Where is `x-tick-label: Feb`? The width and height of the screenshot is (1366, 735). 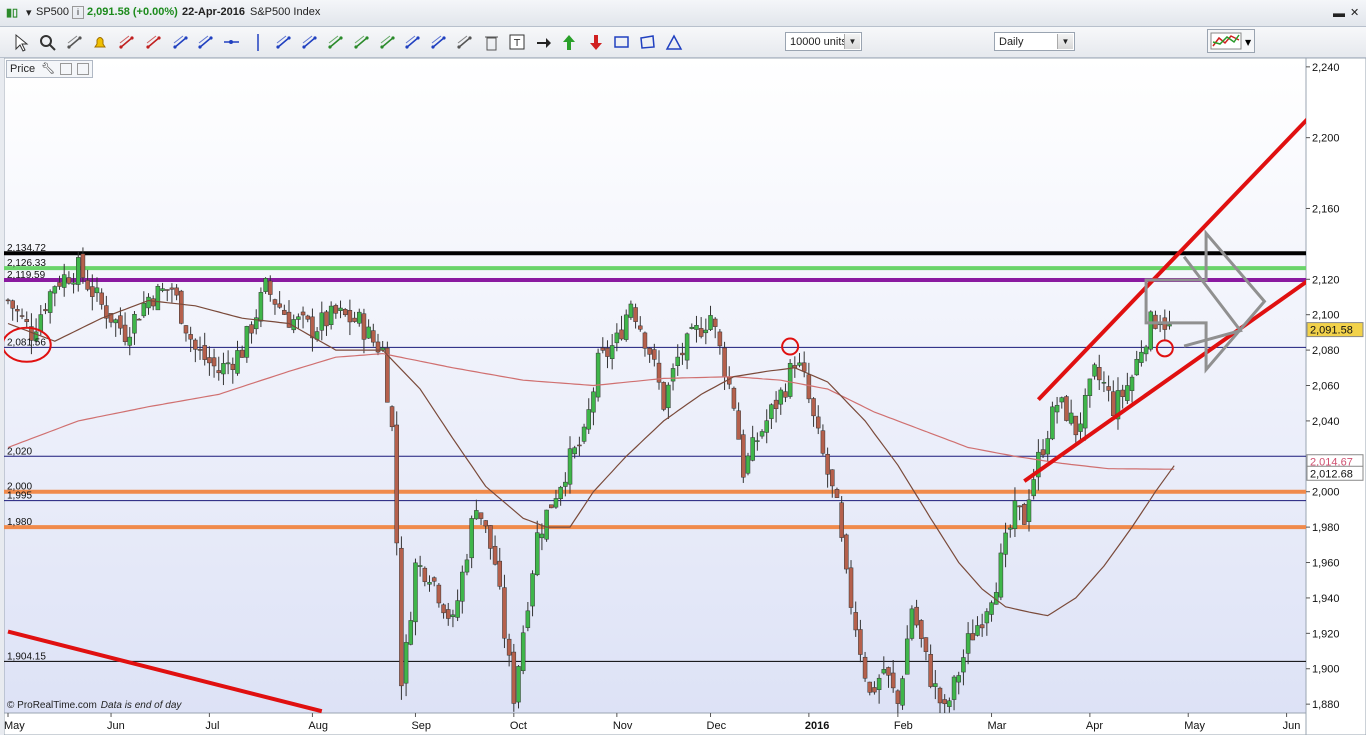 x-tick-label: Feb is located at coordinates (903, 726).